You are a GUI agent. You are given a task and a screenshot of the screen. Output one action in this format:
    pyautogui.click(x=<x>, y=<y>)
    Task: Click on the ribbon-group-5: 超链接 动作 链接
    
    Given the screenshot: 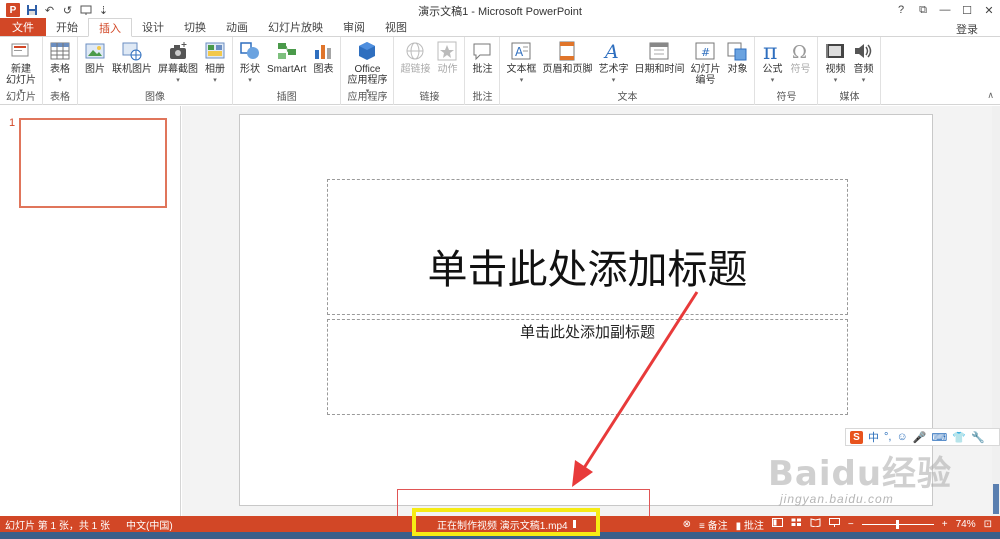 What is the action you would take?
    pyautogui.click(x=430, y=71)
    